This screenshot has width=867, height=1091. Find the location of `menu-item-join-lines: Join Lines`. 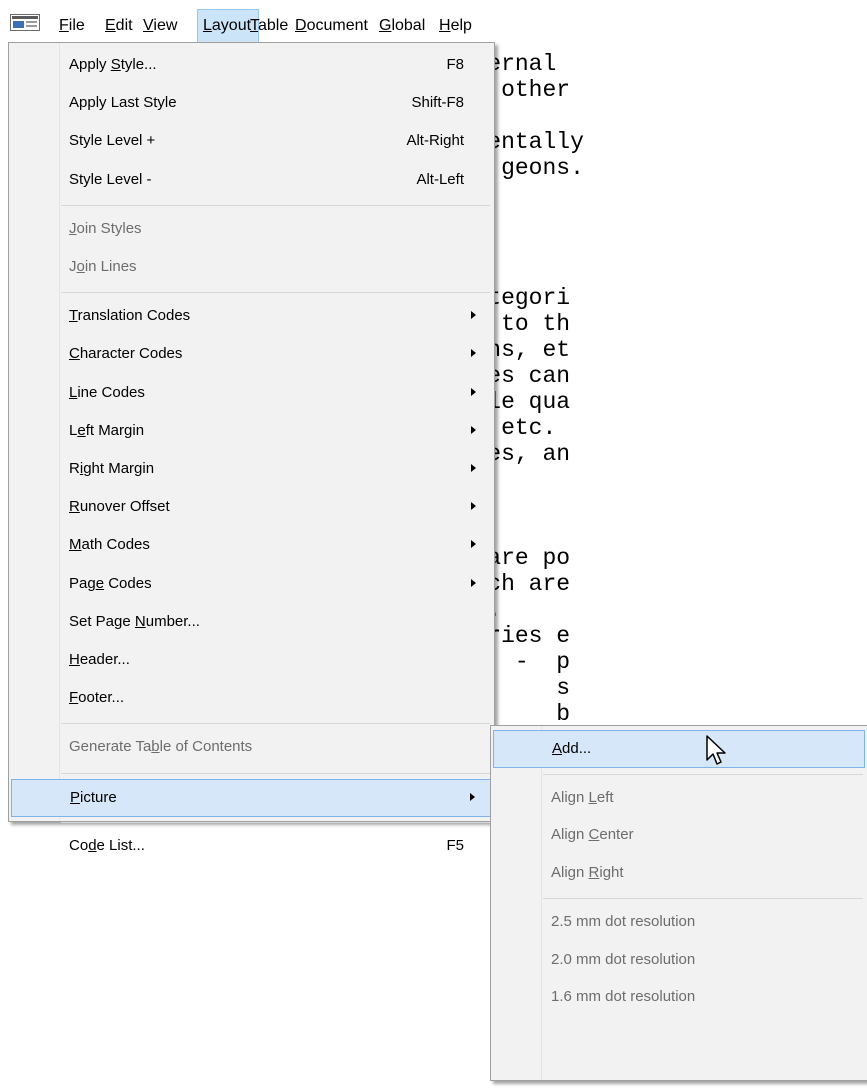

menu-item-join-lines: Join Lines is located at coordinates (251, 268).